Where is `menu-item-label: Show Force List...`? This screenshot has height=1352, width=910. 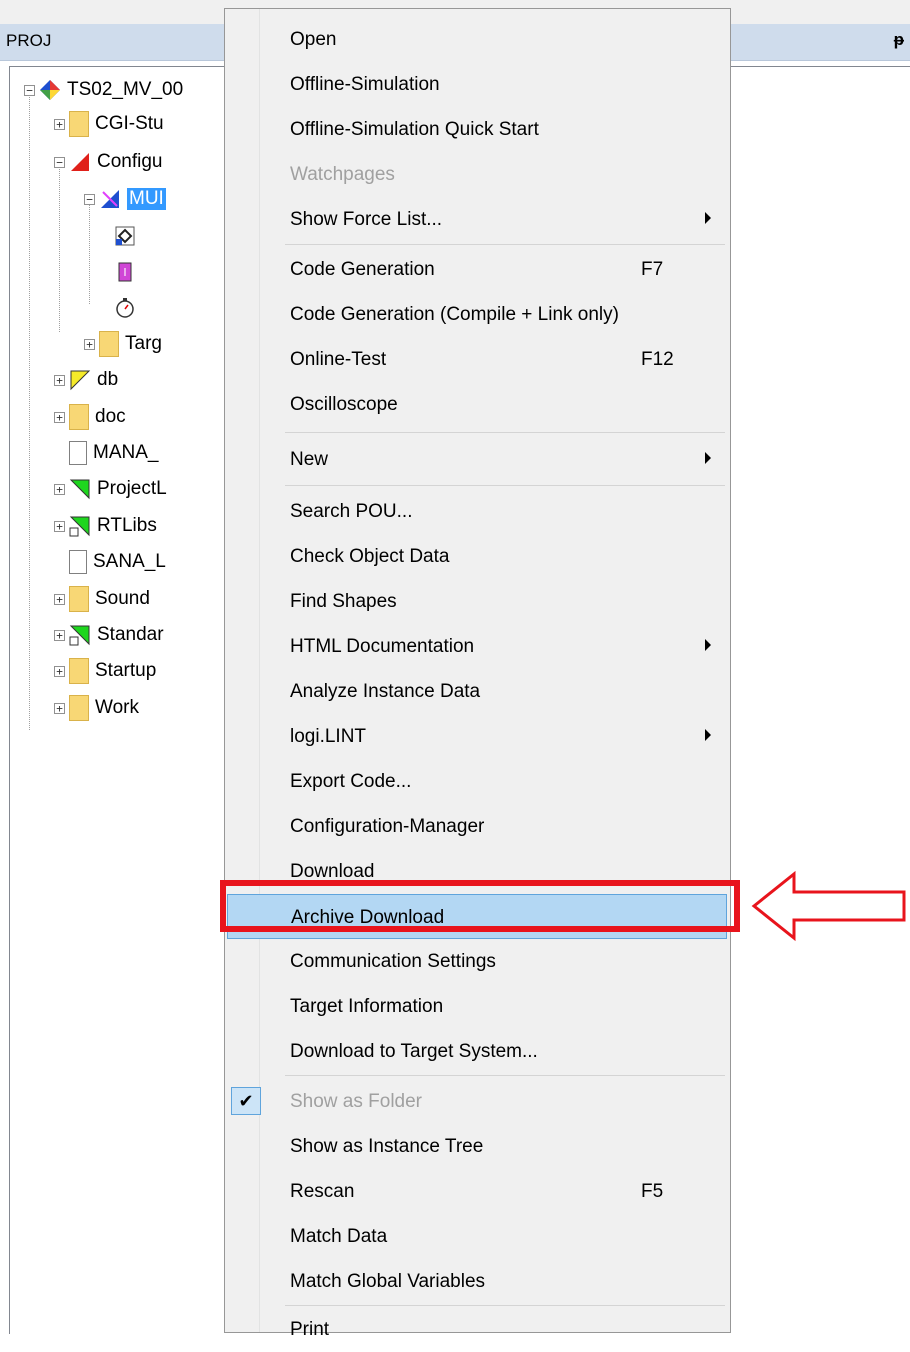 menu-item-label: Show Force List... is located at coordinates (366, 219).